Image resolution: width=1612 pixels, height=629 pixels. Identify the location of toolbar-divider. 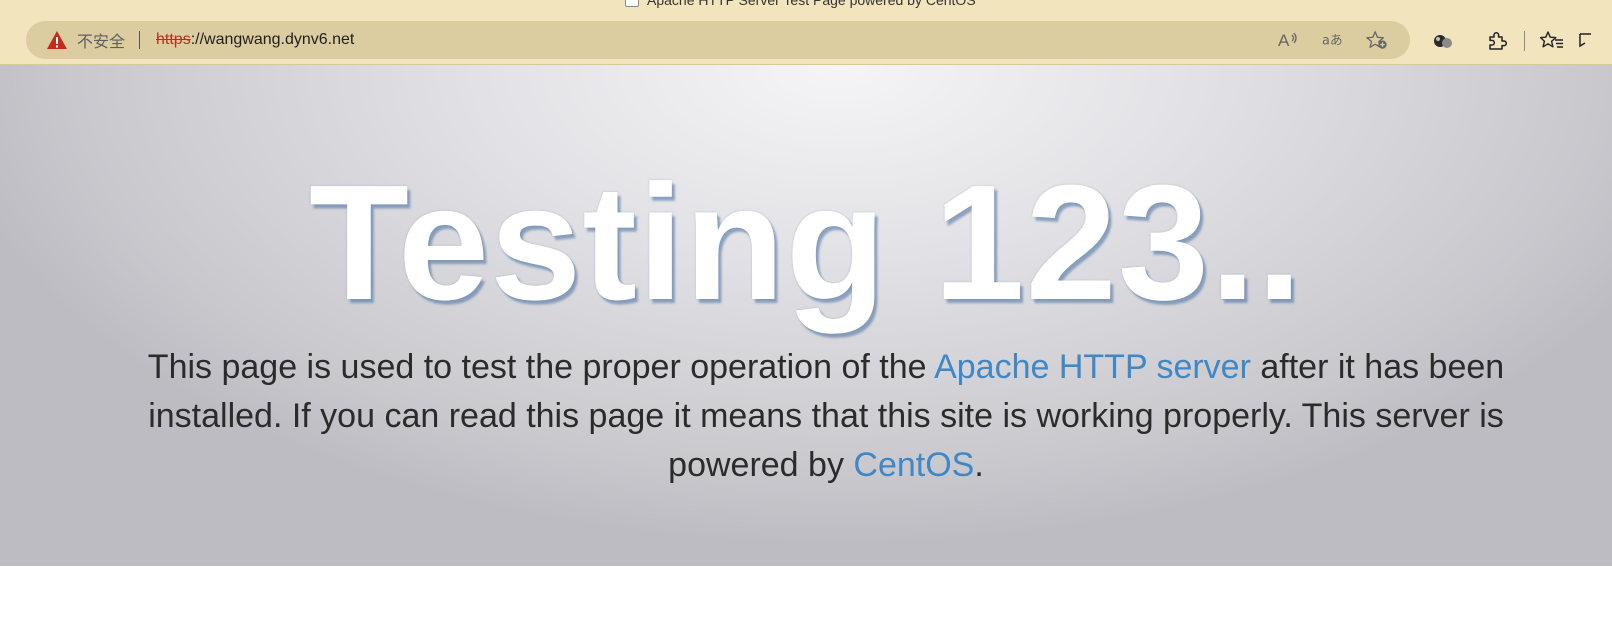
(1524, 41).